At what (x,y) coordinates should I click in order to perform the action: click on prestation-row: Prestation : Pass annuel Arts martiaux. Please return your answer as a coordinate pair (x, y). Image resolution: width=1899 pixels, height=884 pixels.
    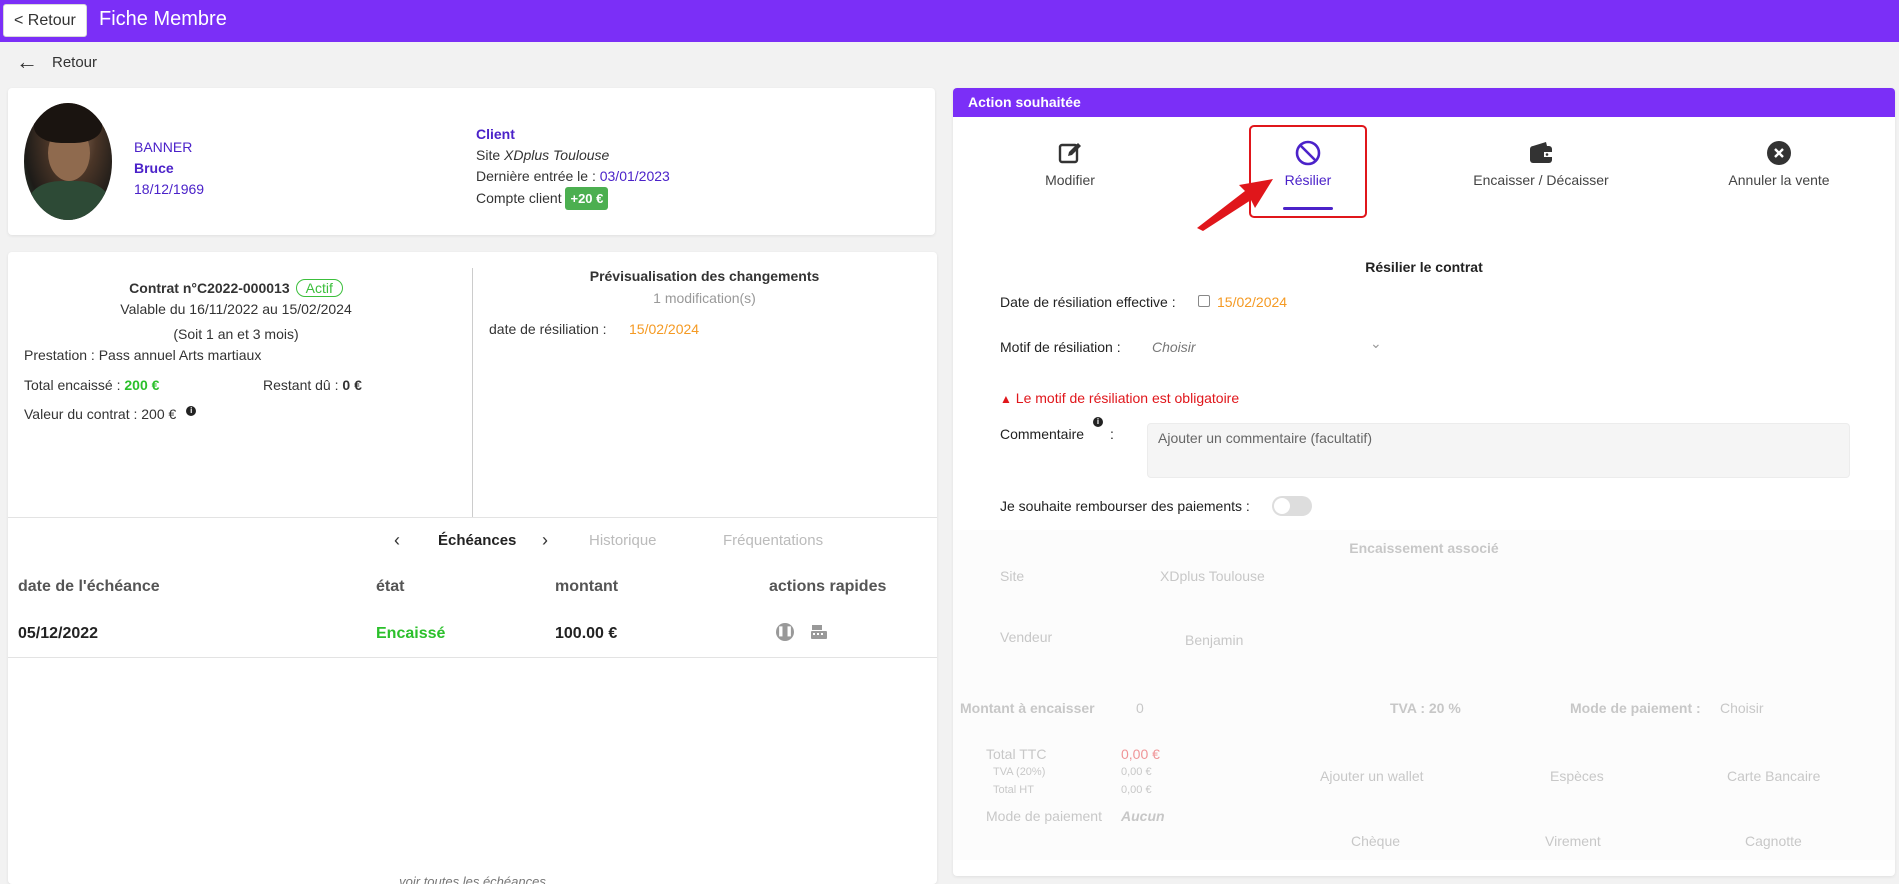
    Looking at the image, I should click on (142, 355).